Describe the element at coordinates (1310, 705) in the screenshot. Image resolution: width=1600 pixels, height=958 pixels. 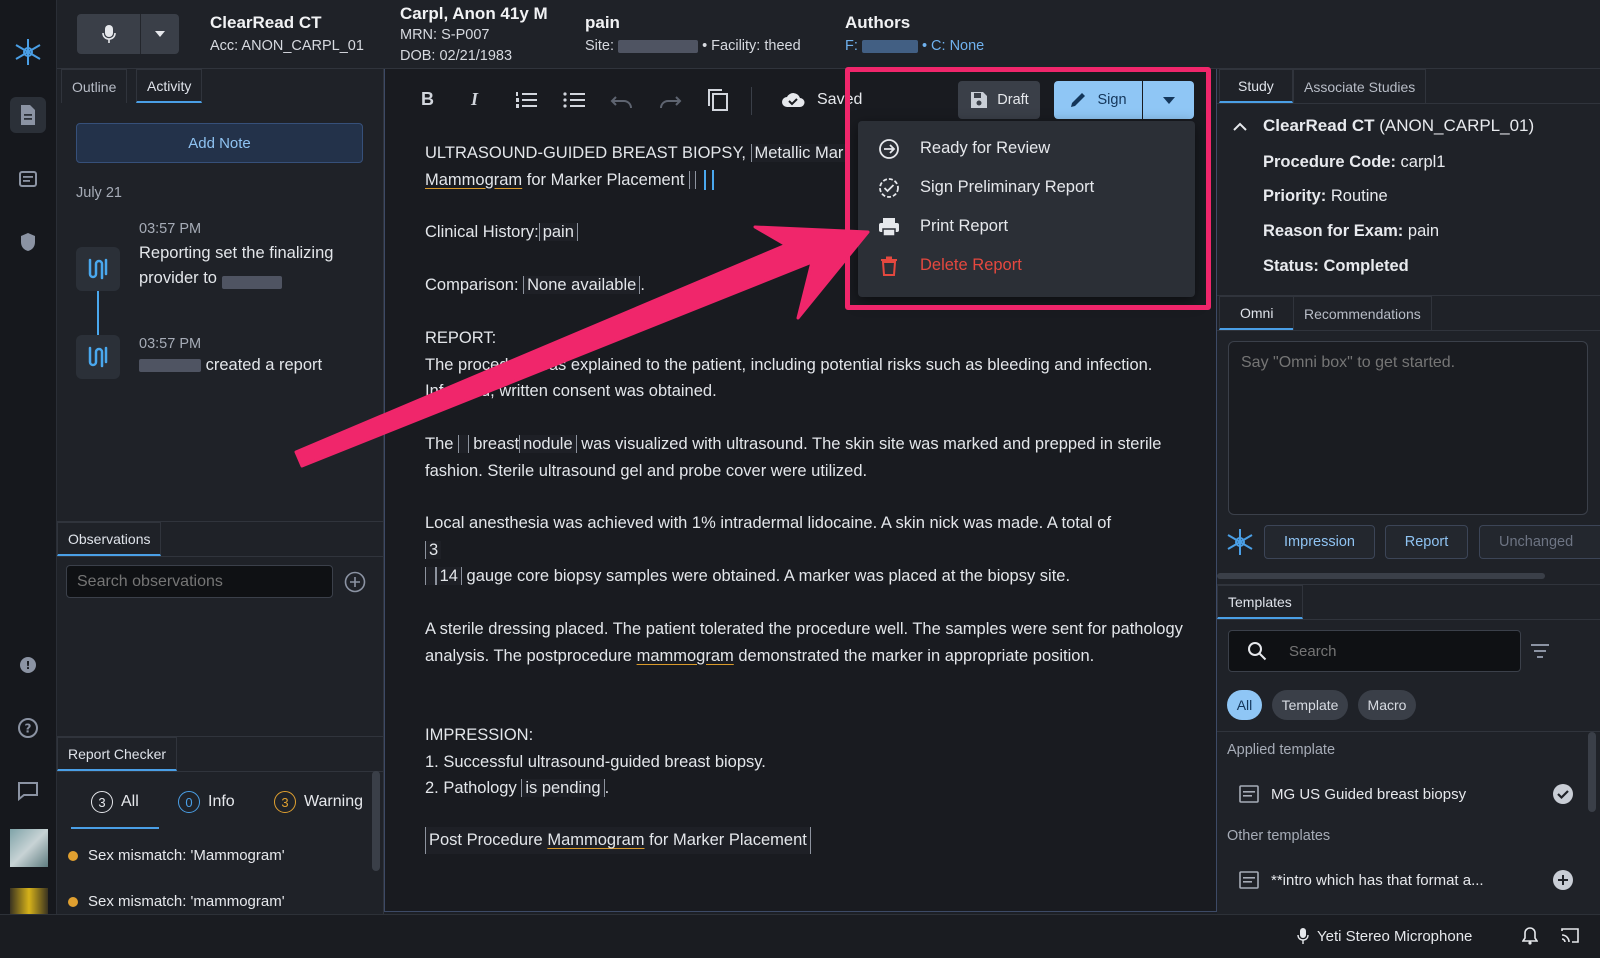
I see `filter-chip-template: Template` at that location.